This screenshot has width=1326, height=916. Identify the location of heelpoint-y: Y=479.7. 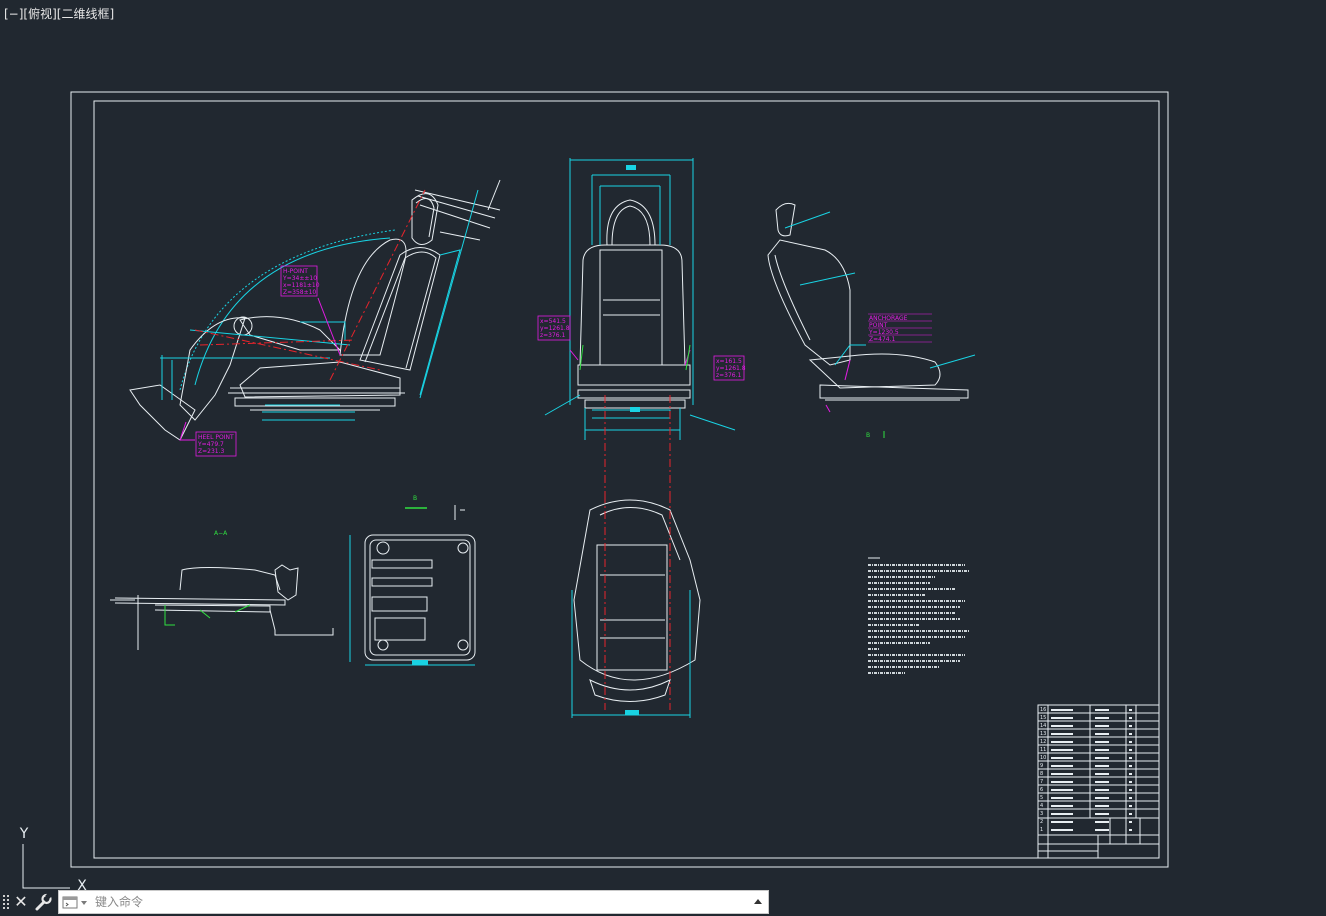
(210, 444).